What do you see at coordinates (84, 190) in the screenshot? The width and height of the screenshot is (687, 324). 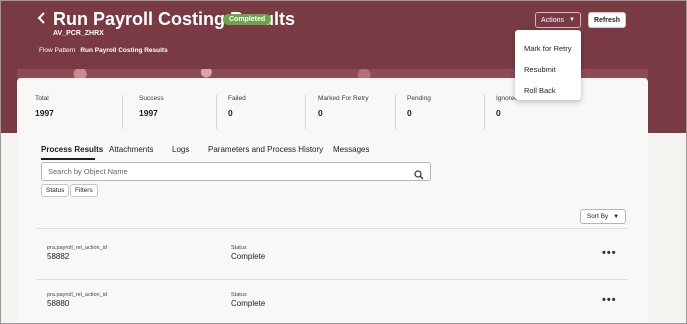 I see `filters-chip: Filters` at bounding box center [84, 190].